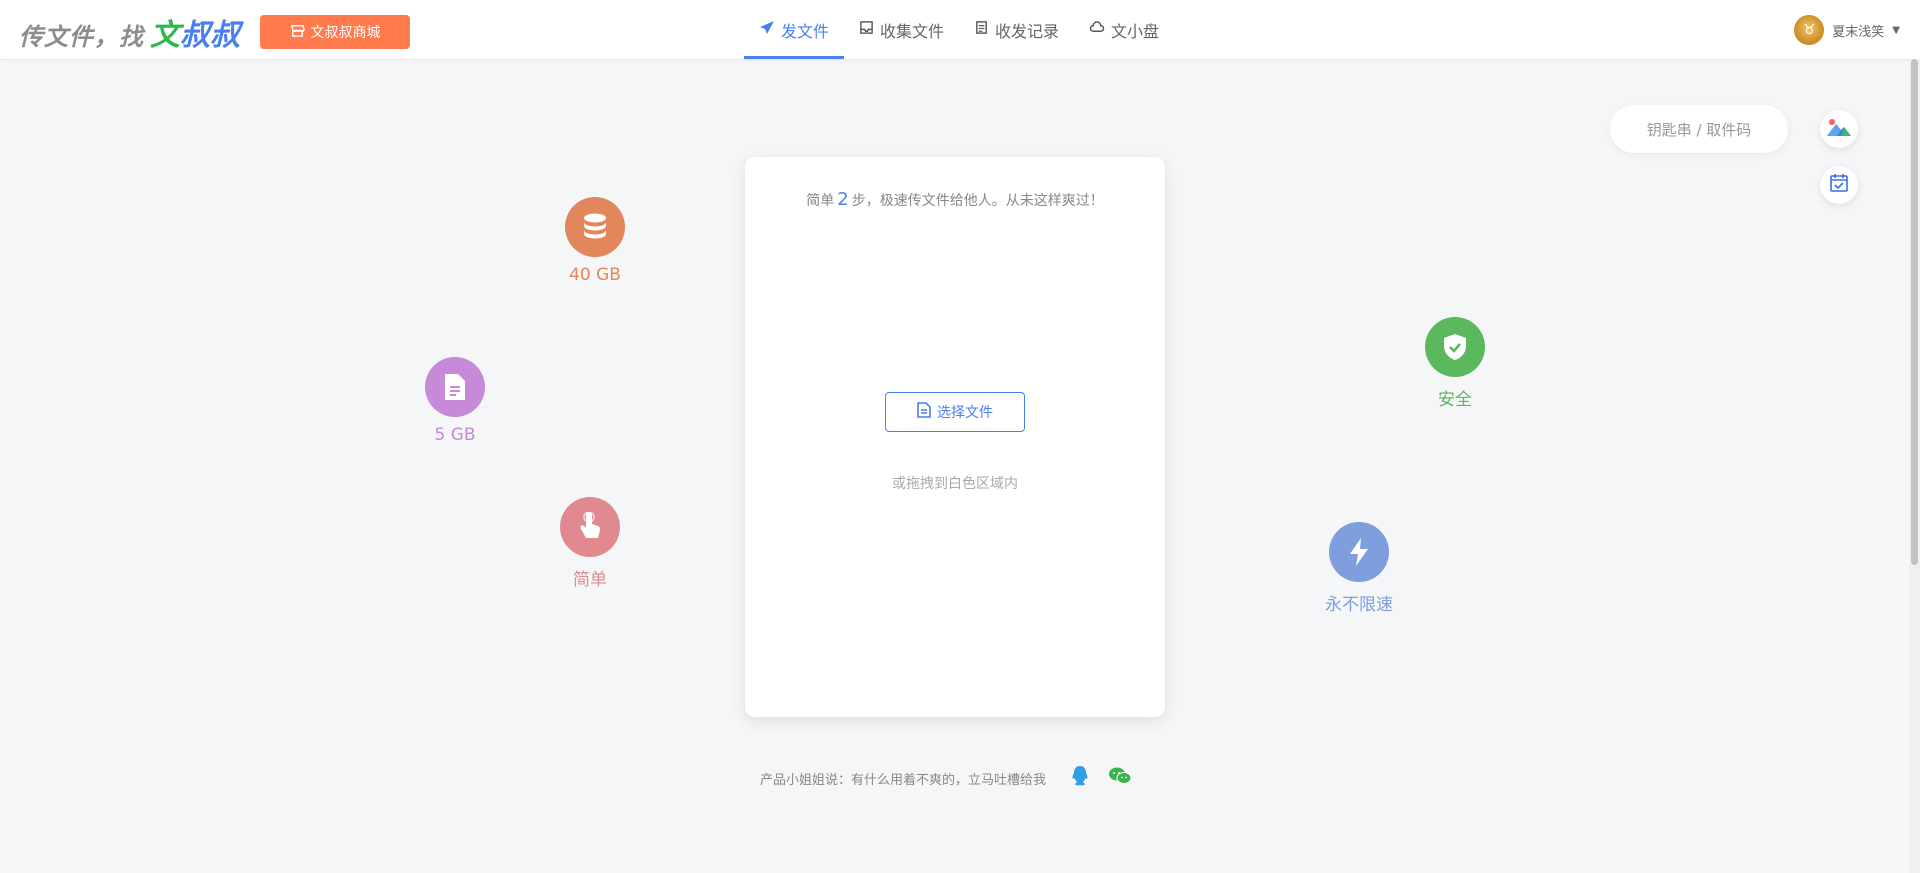  I want to click on wechat-icon, so click(1120, 778).